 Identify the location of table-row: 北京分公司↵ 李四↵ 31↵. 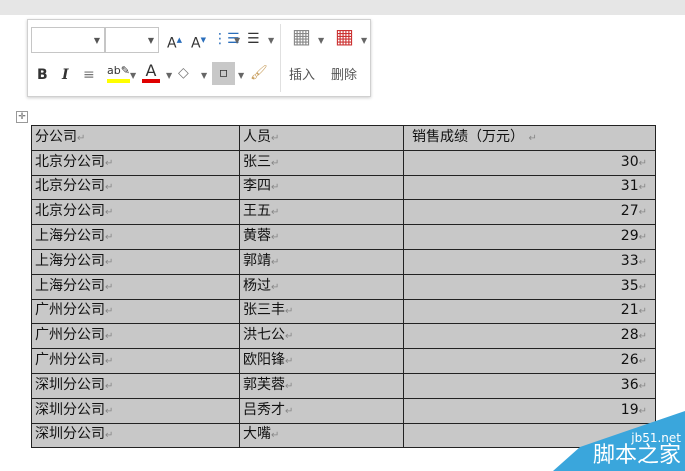
(343, 187).